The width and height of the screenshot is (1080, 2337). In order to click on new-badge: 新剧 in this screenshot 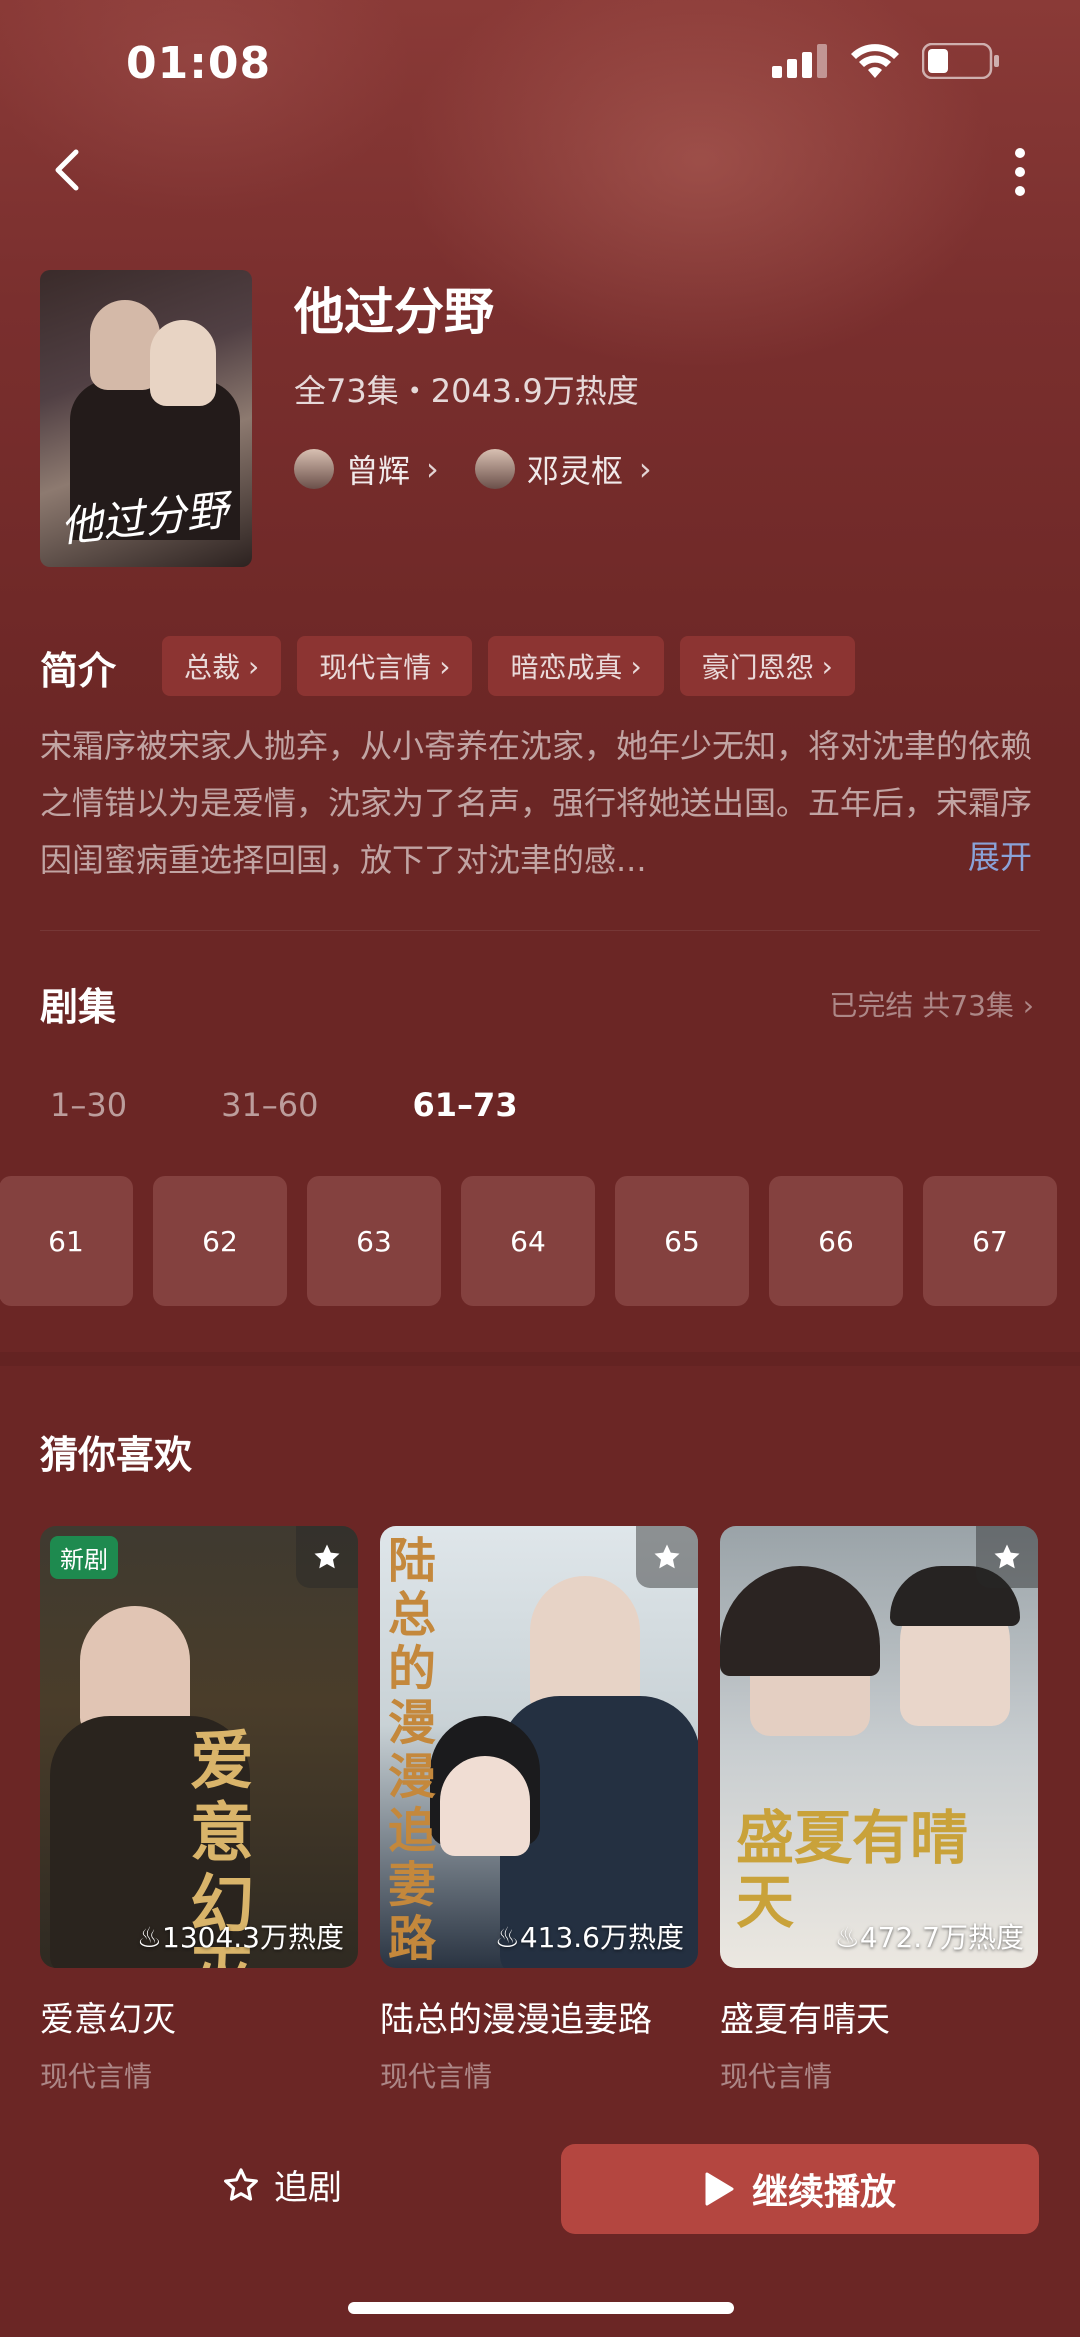, I will do `click(84, 1557)`.